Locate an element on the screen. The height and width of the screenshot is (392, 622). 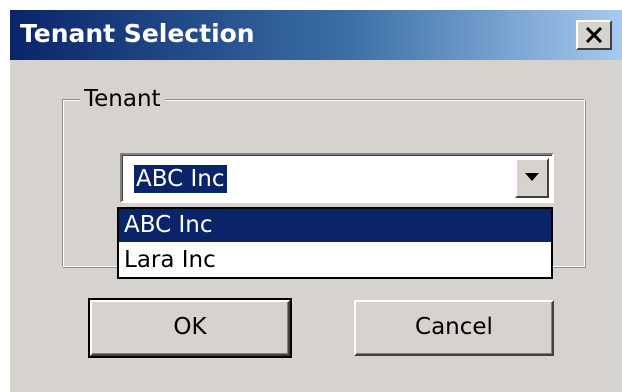
close-icon is located at coordinates (594, 35).